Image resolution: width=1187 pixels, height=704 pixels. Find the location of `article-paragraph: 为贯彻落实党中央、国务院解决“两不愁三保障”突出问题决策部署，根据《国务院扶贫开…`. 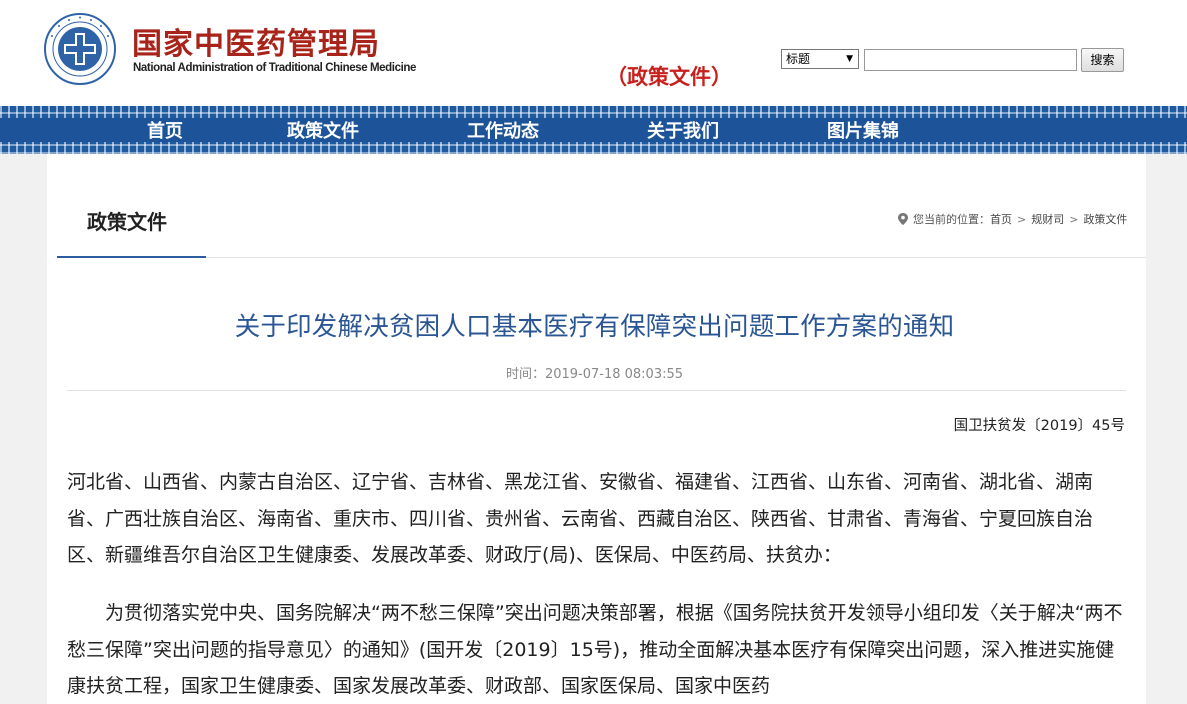

article-paragraph: 为贯彻落实党中央、国务院解决“两不愁三保障”突出问题决策部署，根据《国务院扶贫开… is located at coordinates (595, 649).